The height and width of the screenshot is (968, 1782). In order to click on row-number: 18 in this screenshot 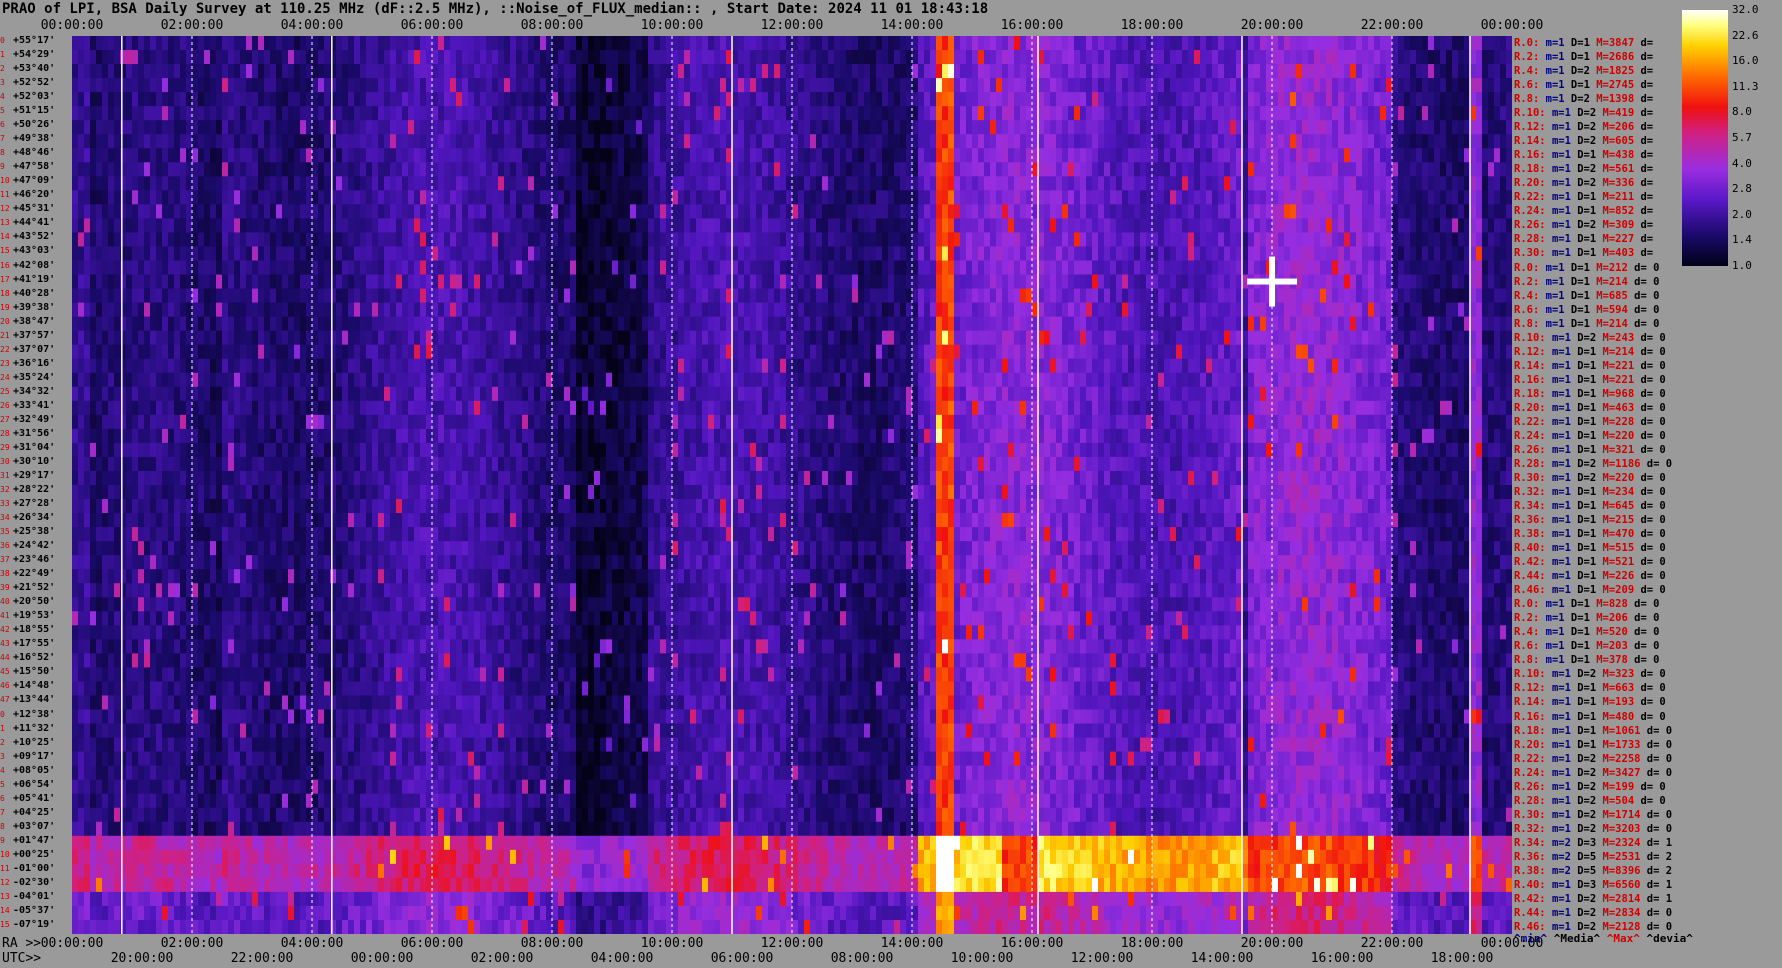, I will do `click(5, 293)`.